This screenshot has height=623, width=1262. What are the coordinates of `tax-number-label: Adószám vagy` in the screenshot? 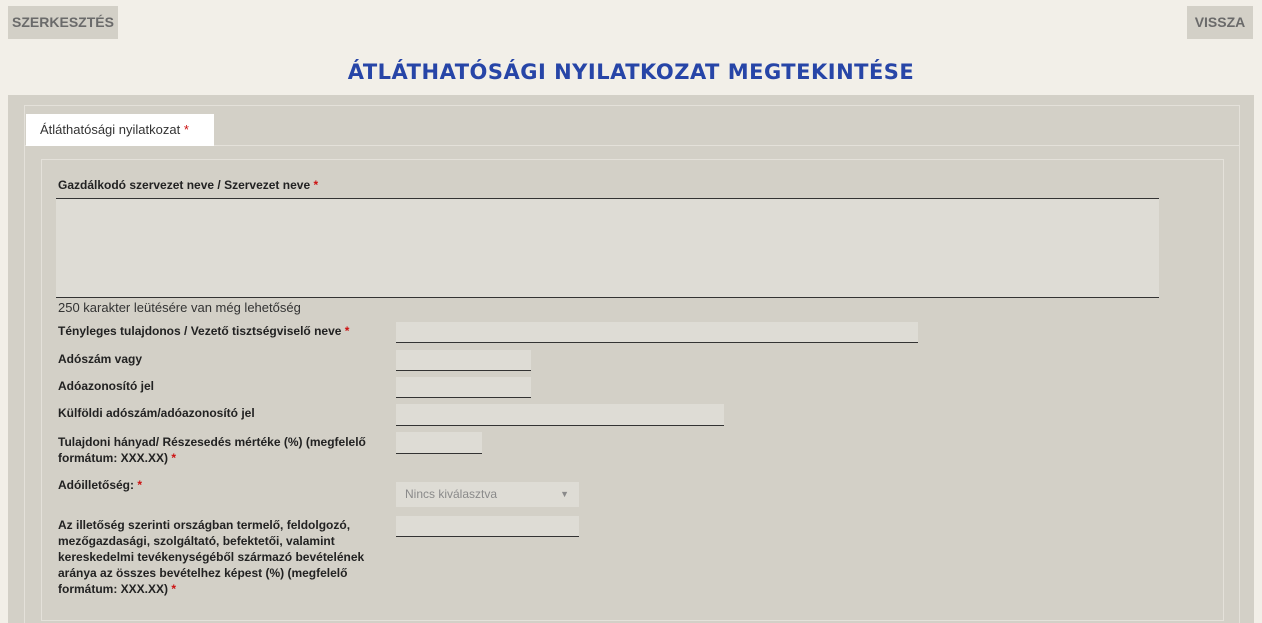 It's located at (100, 359).